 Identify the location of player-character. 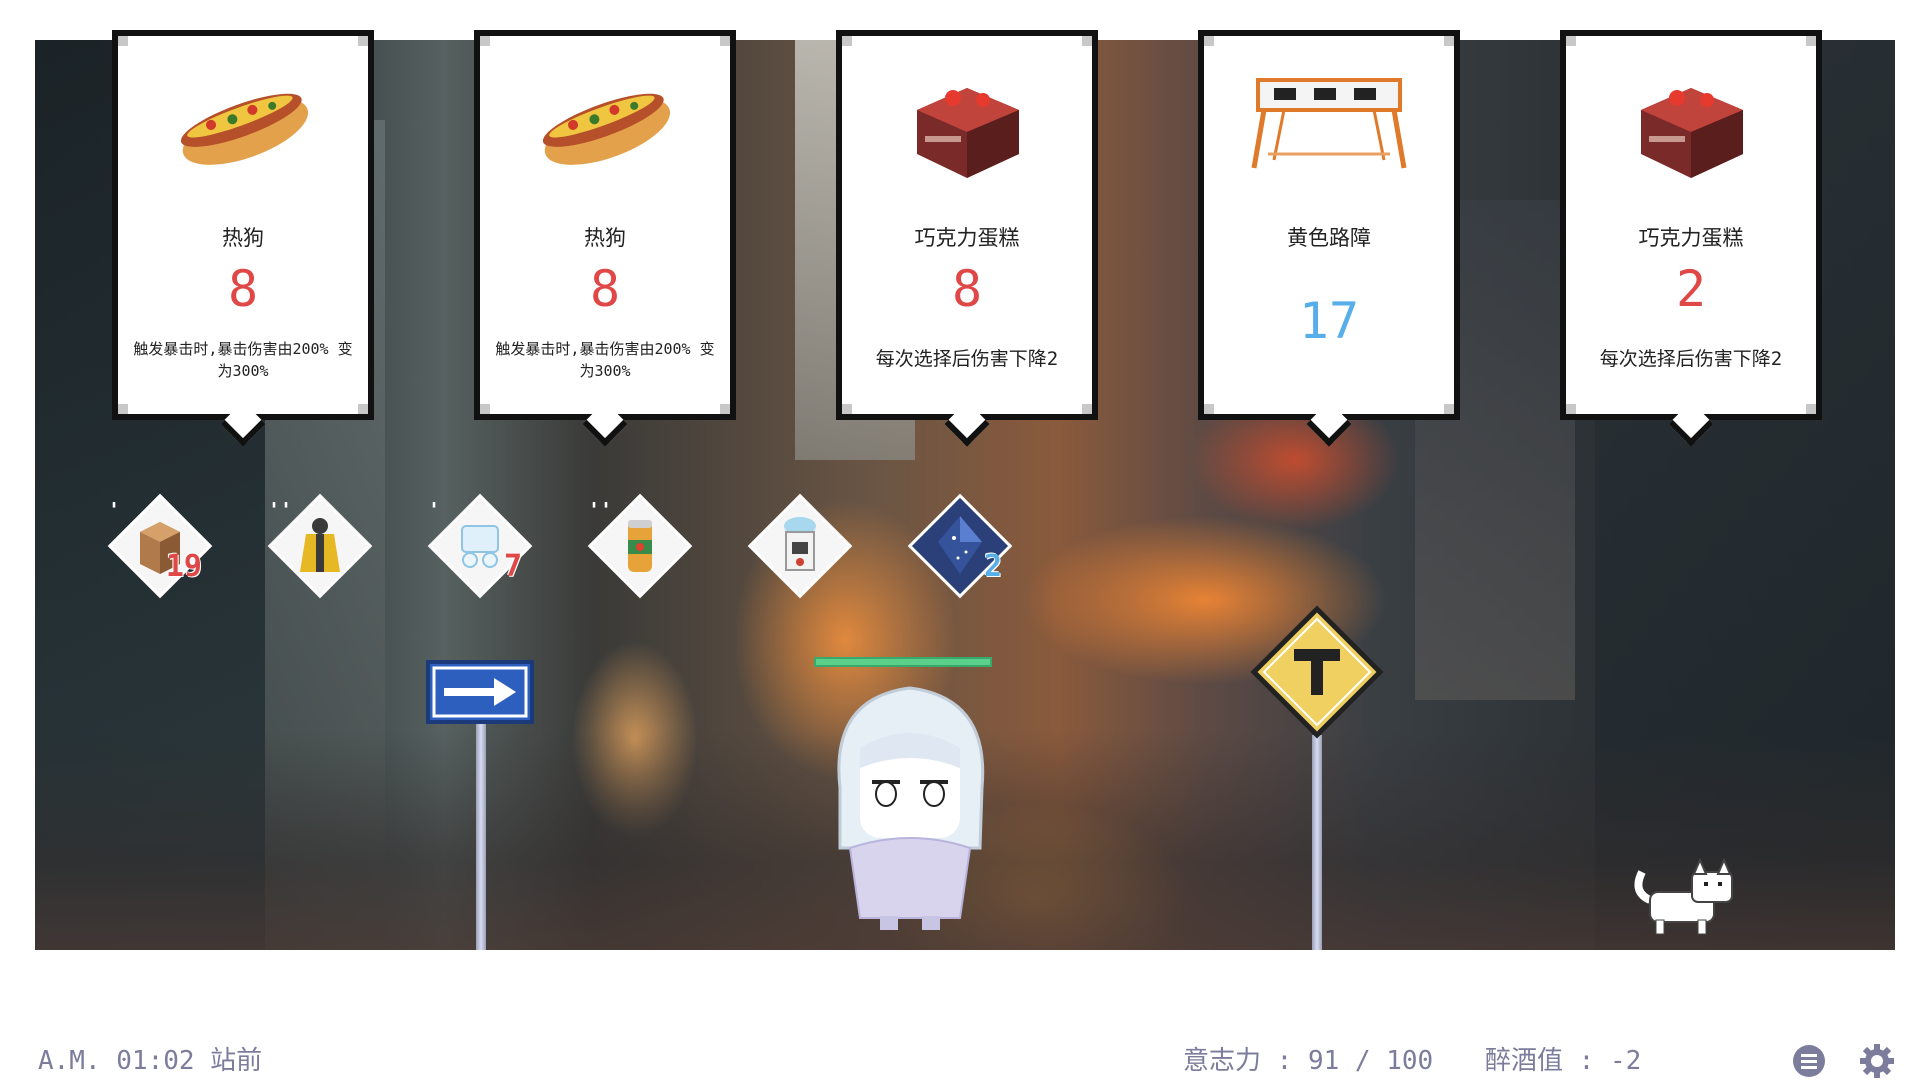
(911, 808).